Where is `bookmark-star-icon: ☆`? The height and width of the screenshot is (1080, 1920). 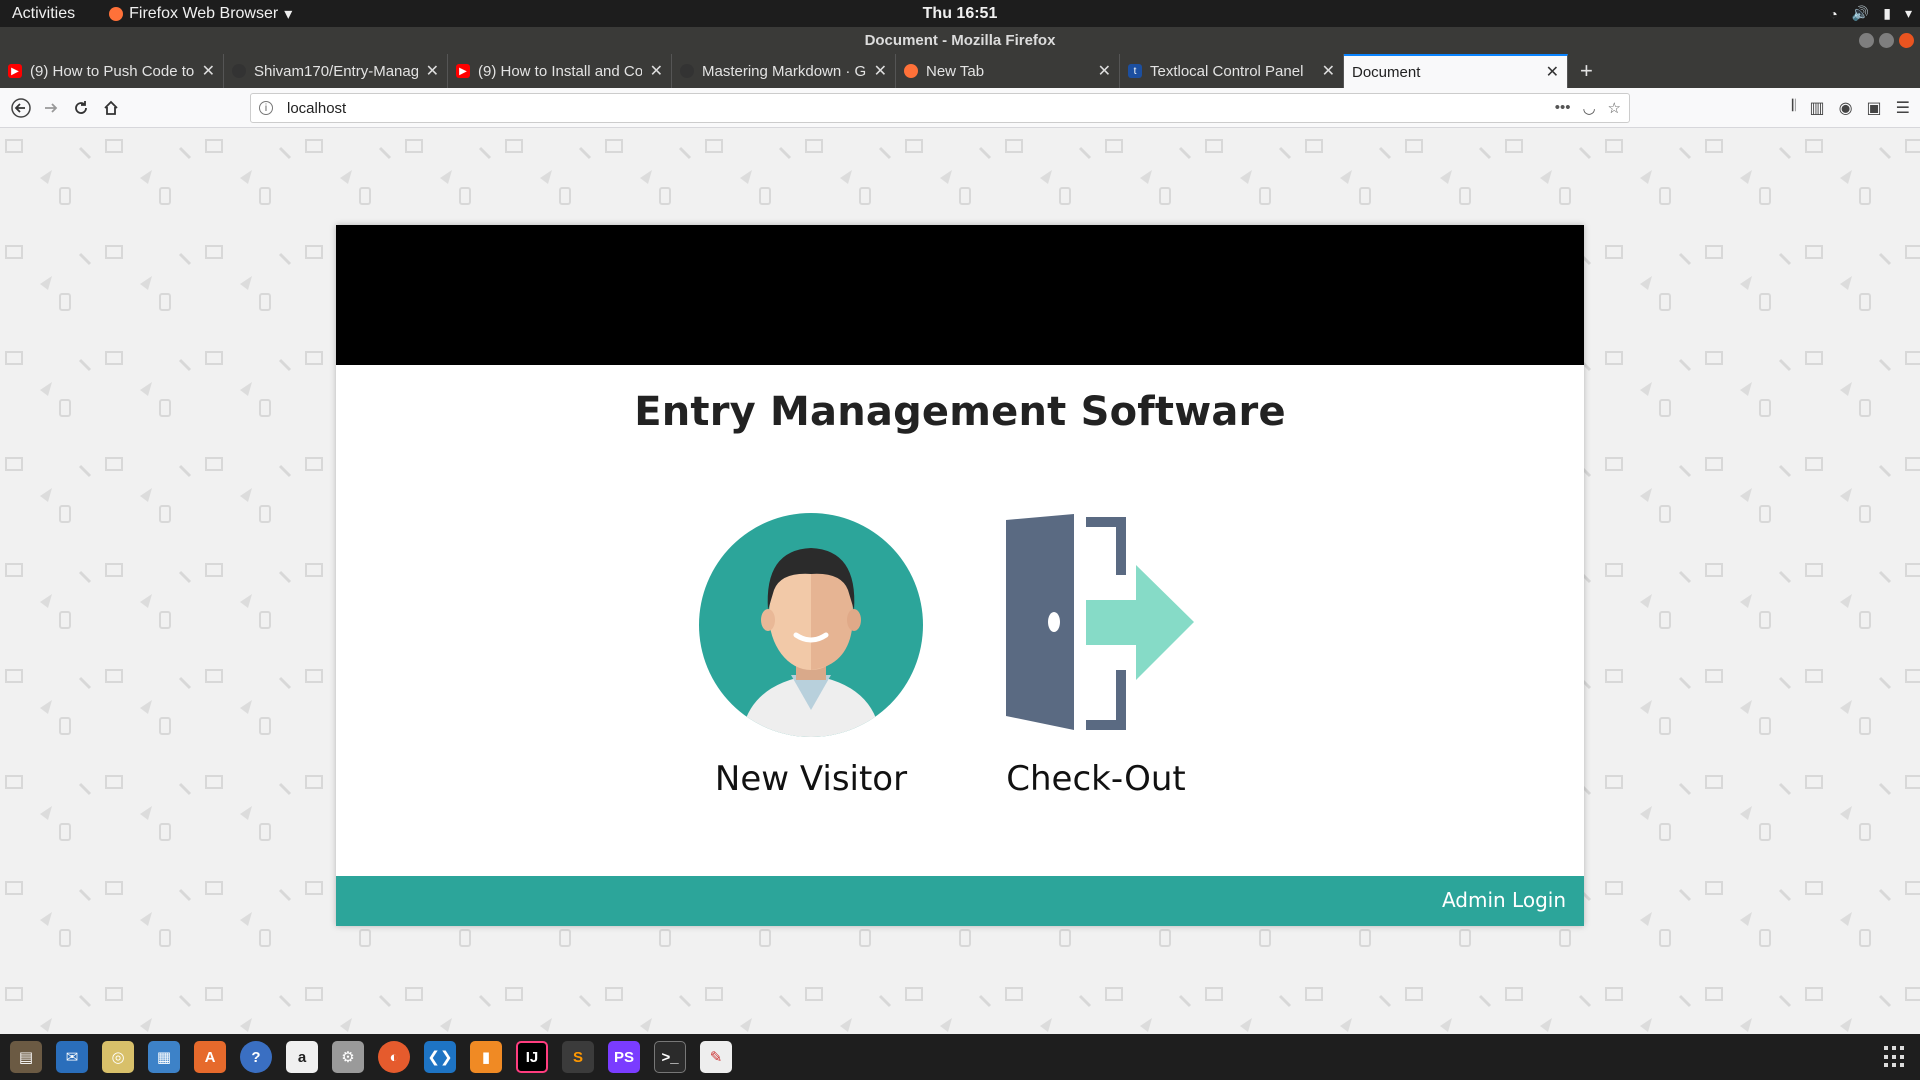 bookmark-star-icon: ☆ is located at coordinates (1614, 108).